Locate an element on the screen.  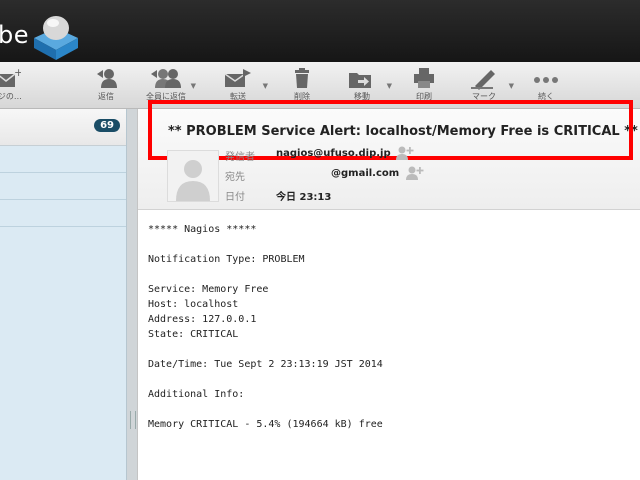
to-label: 宛先 is located at coordinates (235, 177).